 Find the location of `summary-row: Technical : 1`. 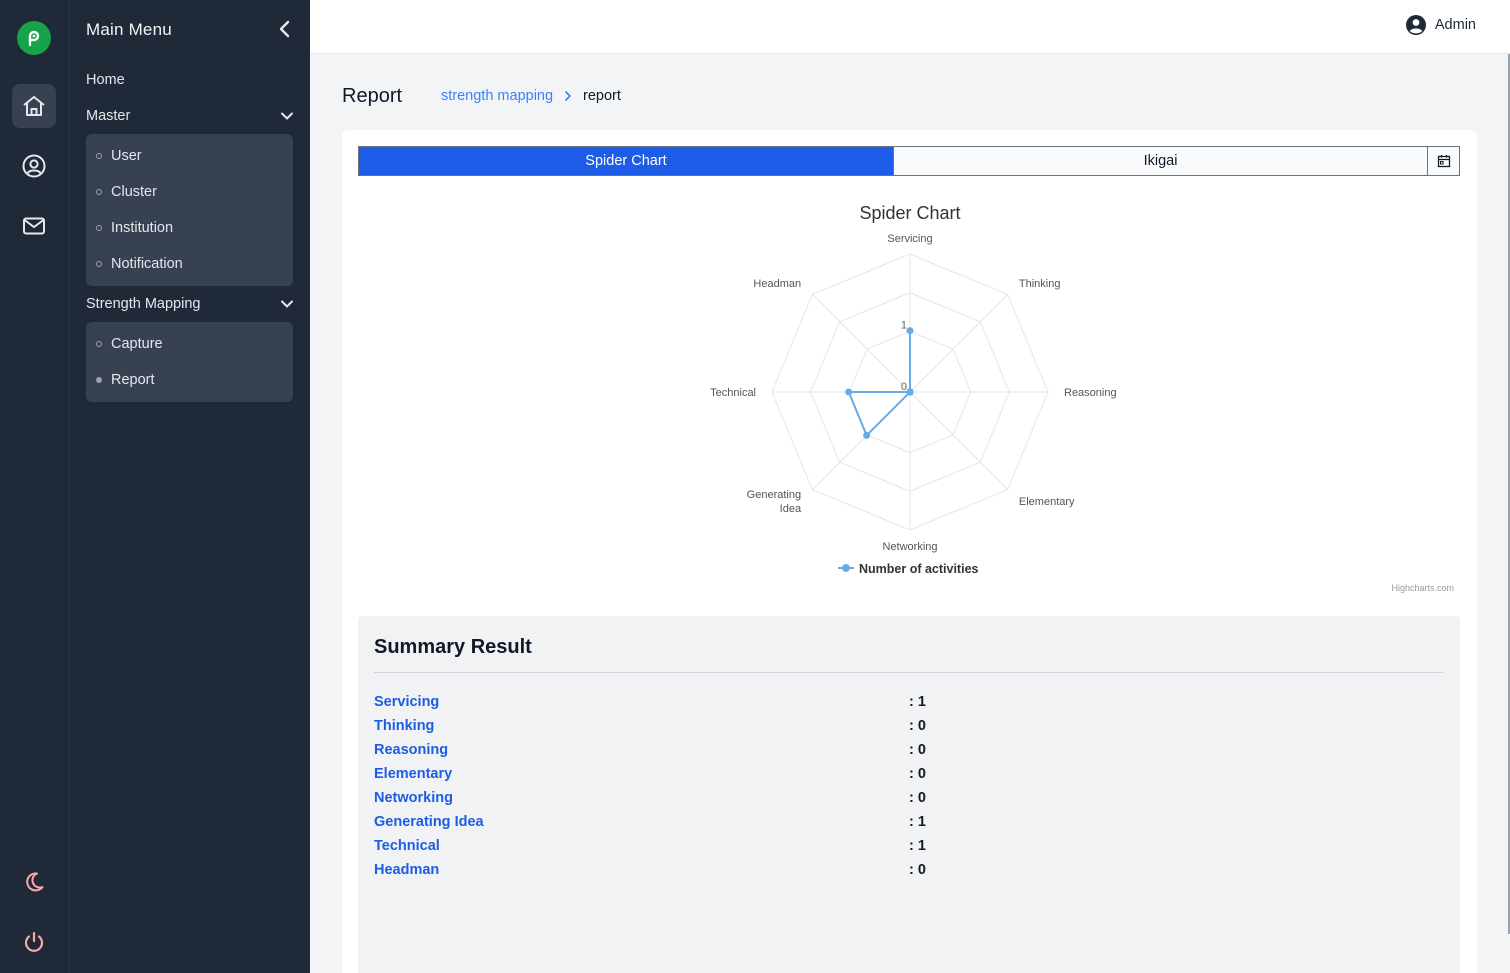

summary-row: Technical : 1 is located at coordinates (909, 848).